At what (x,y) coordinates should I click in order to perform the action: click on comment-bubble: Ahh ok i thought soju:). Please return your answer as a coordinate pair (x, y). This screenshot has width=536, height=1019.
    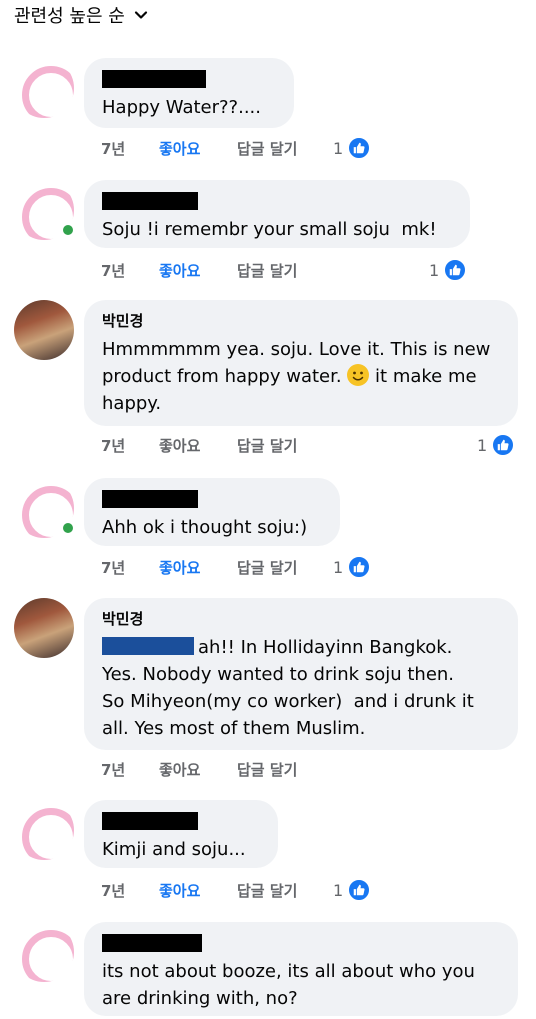
    Looking at the image, I should click on (212, 512).